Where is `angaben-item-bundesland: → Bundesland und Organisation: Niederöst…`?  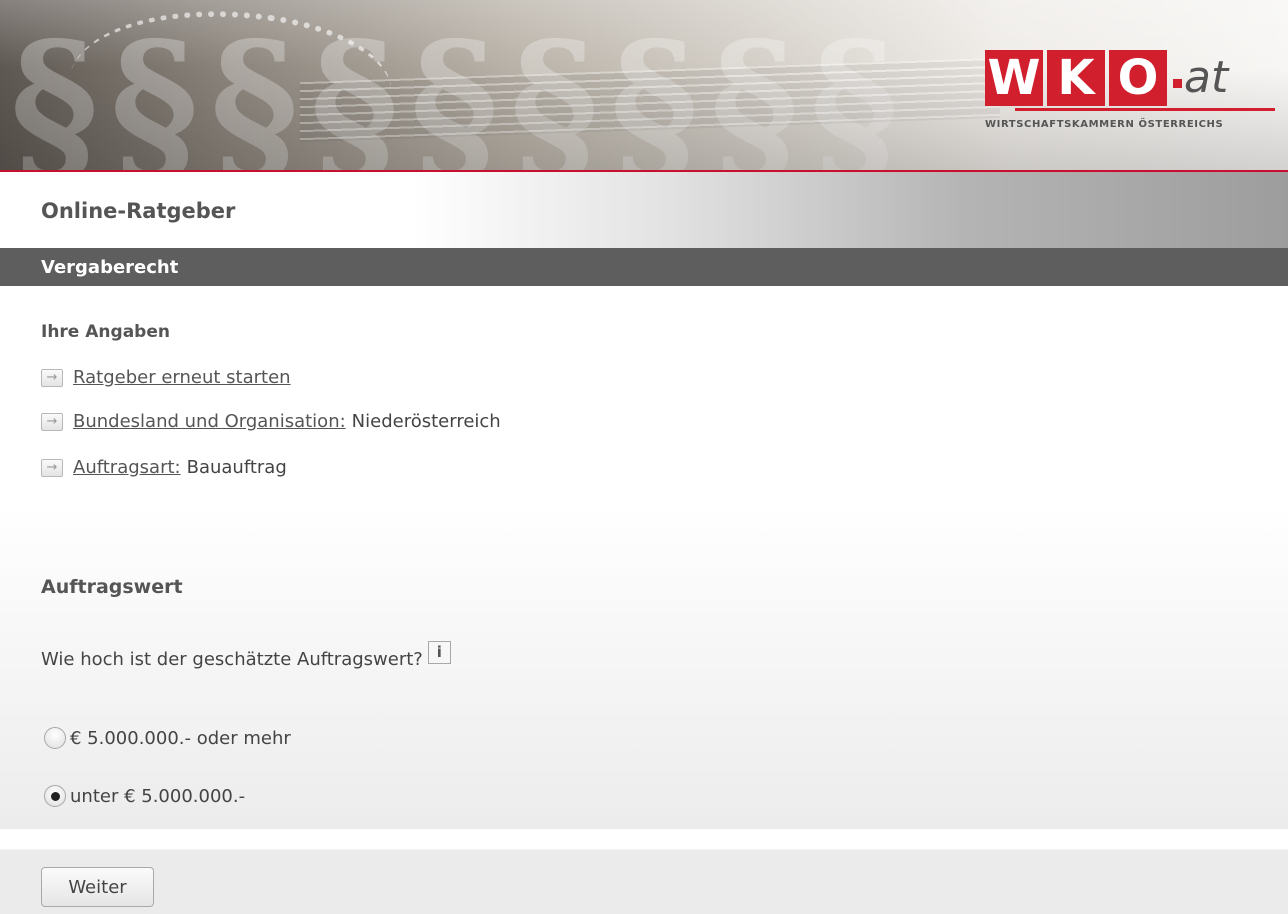
angaben-item-bundesland: → Bundesland und Organisation: Niederöst… is located at coordinates (271, 421).